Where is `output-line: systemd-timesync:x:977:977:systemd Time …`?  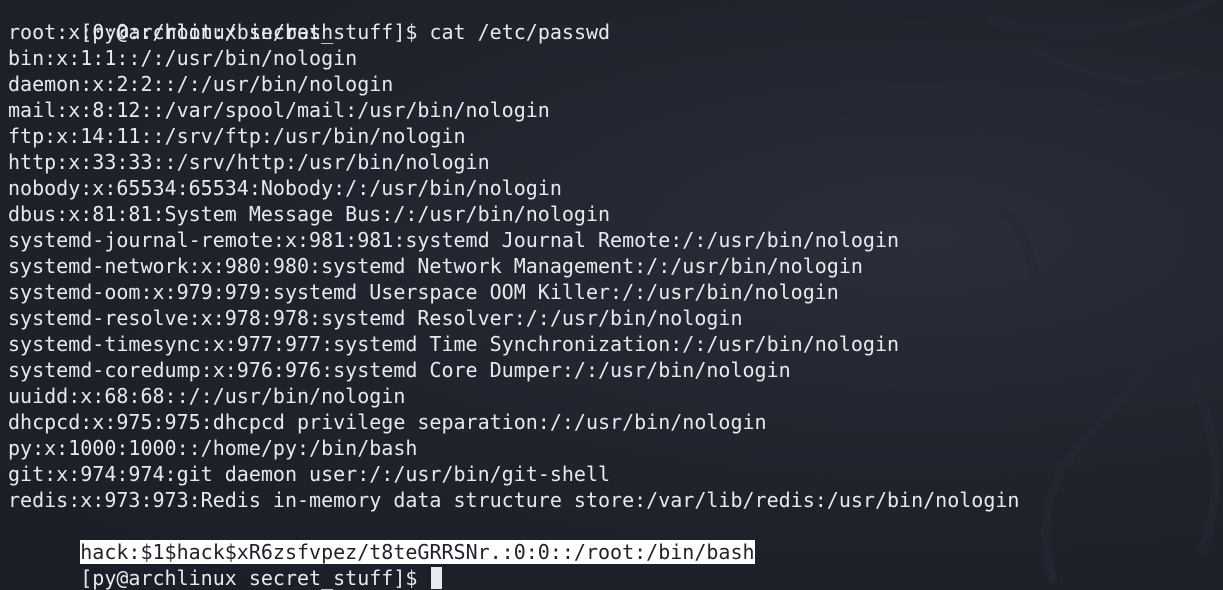 output-line: systemd-timesync:x:977:977:systemd Time … is located at coordinates (454, 344).